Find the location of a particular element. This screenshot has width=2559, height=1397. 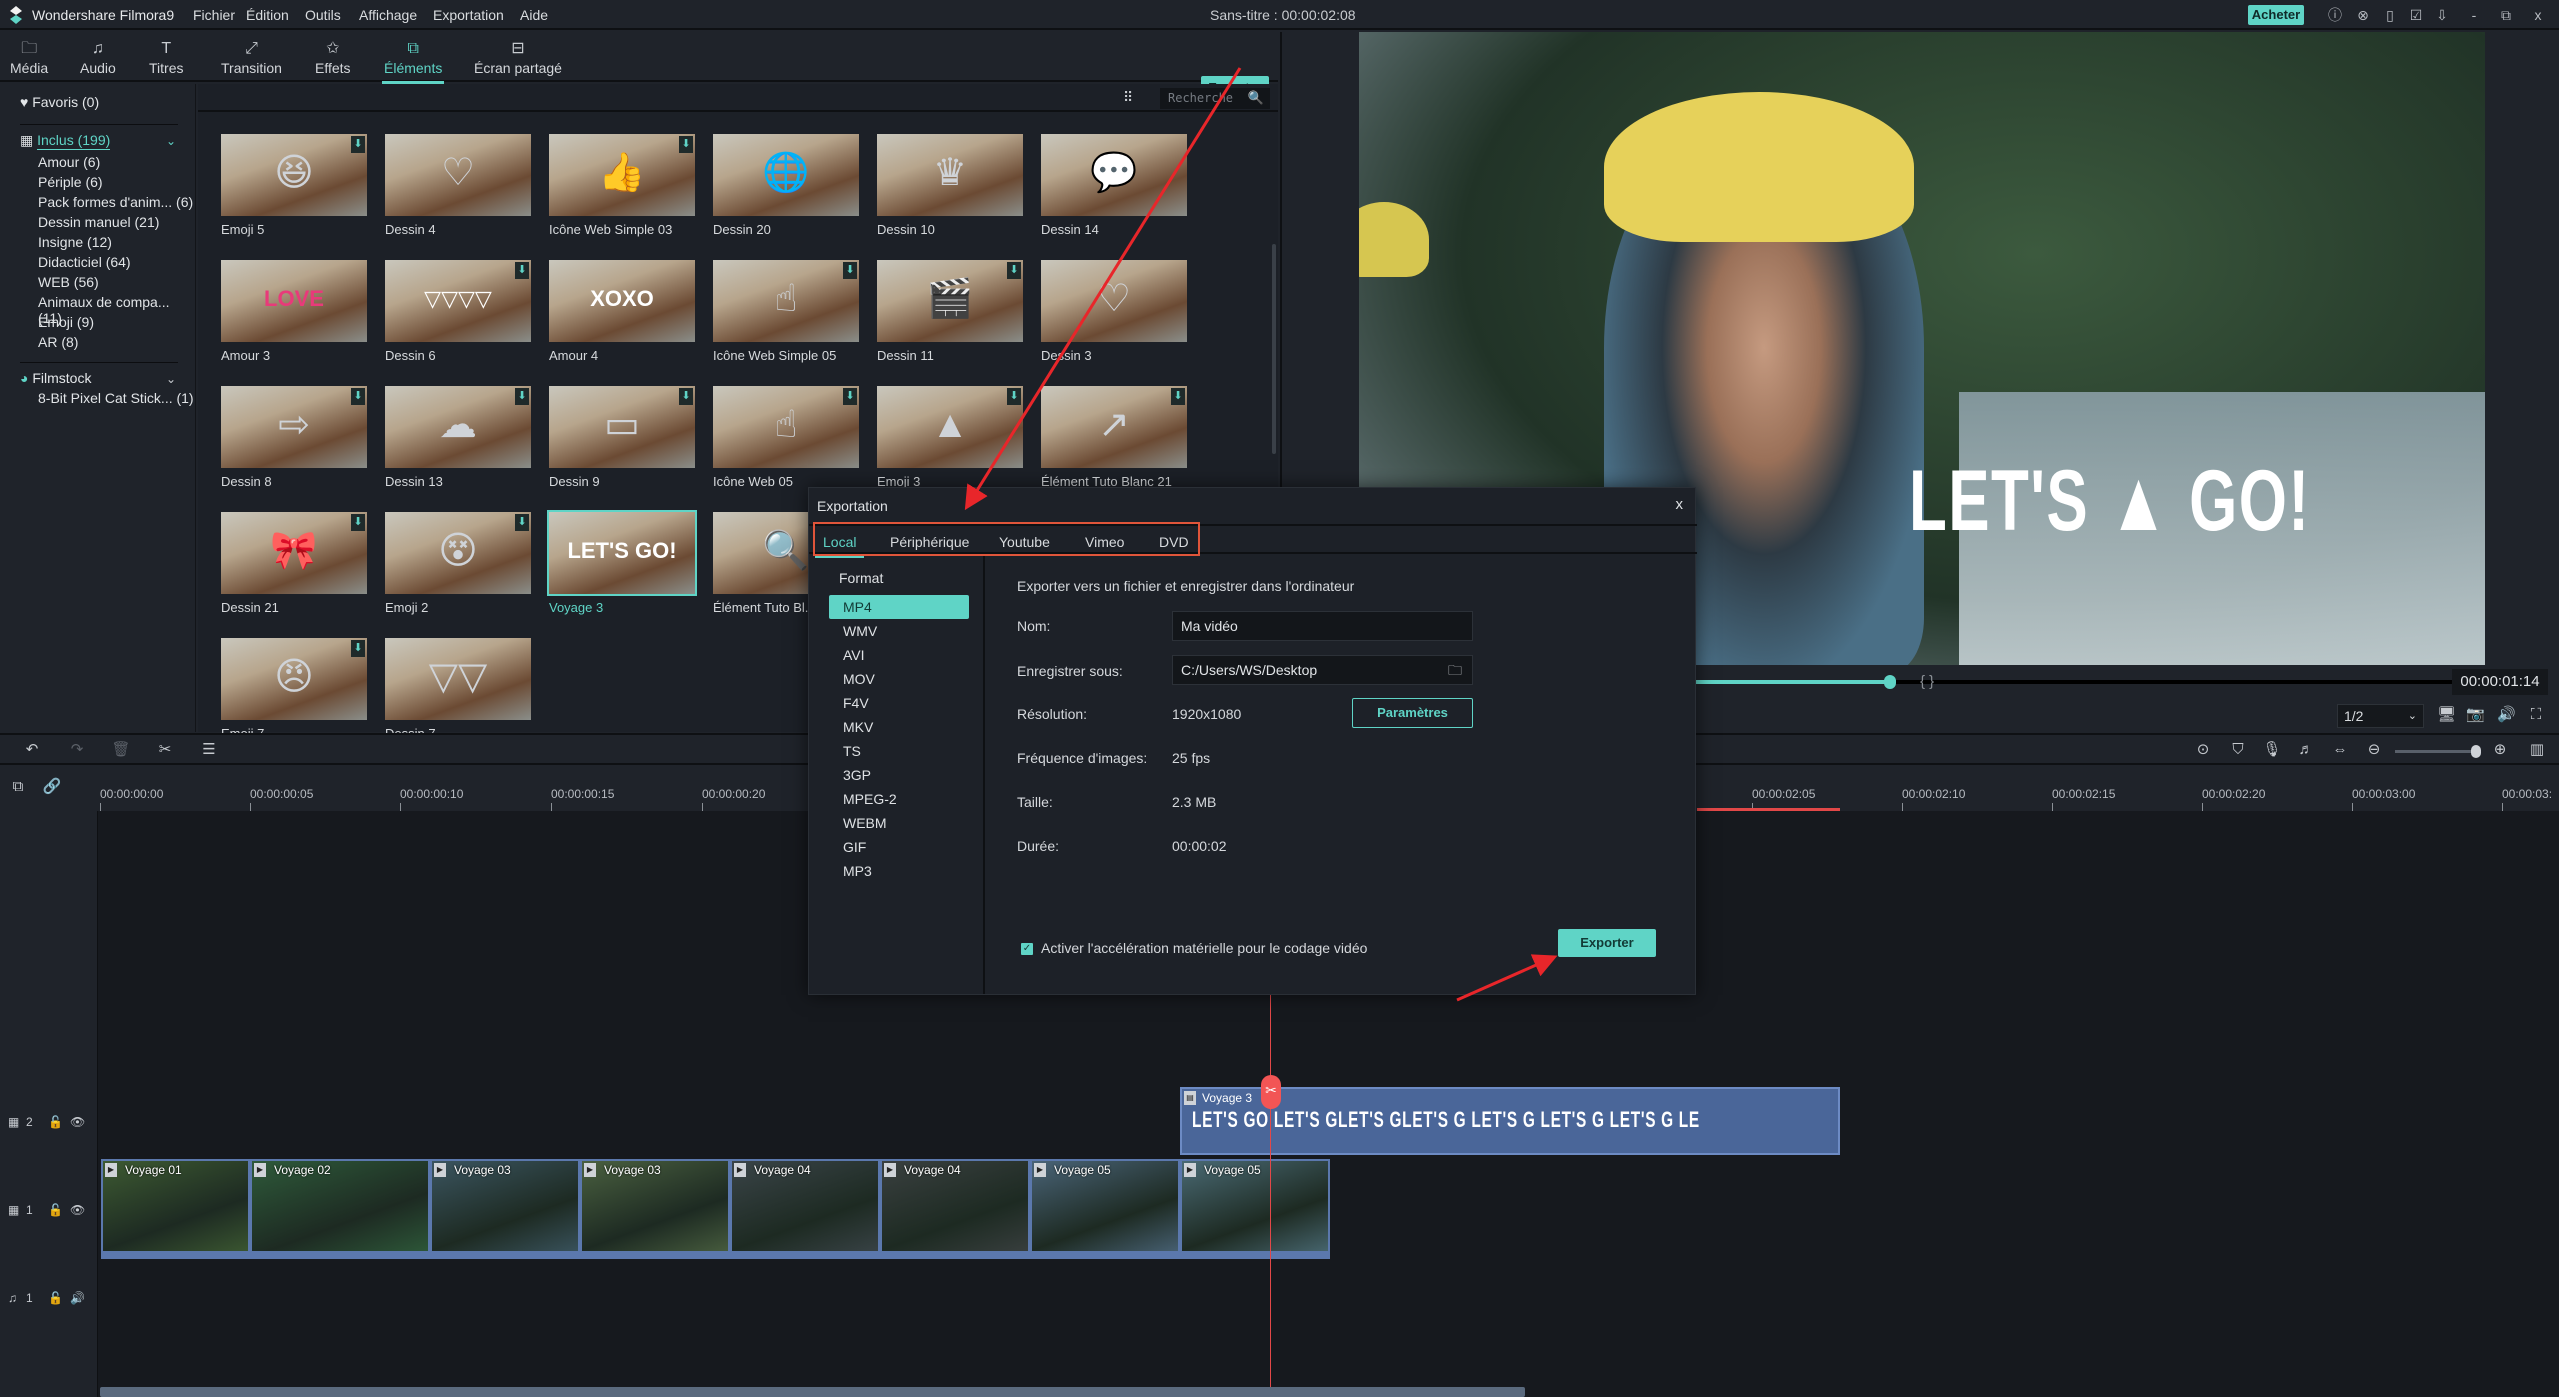

element-thumbnail: ▽▽ is located at coordinates (458, 679).